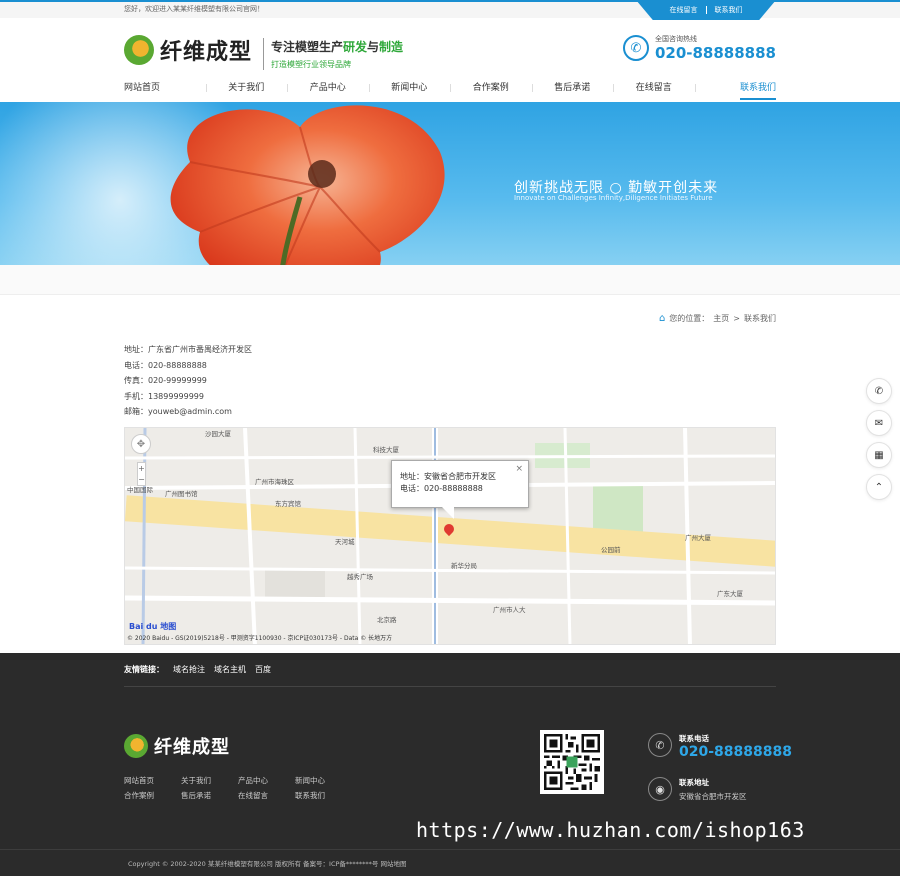 This screenshot has width=900, height=876. What do you see at coordinates (266, 780) in the screenshot?
I see `footer-nav-item: 产品中心` at bounding box center [266, 780].